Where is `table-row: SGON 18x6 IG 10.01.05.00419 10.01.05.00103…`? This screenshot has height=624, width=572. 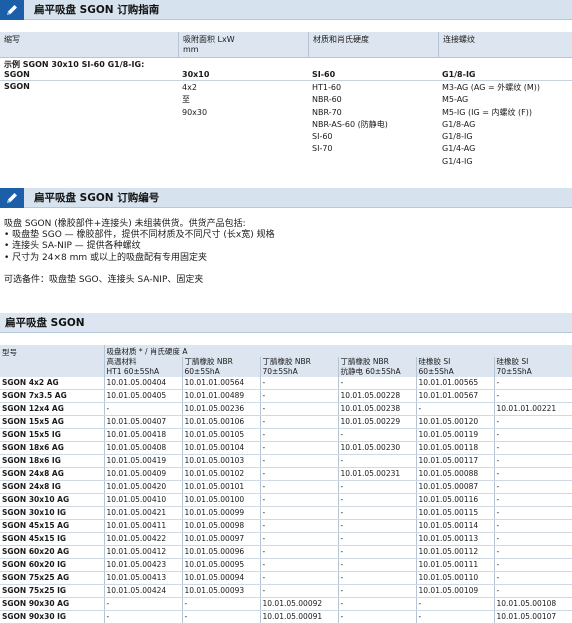 table-row: SGON 18x6 IG 10.01.05.00419 10.01.05.00103… is located at coordinates (286, 461).